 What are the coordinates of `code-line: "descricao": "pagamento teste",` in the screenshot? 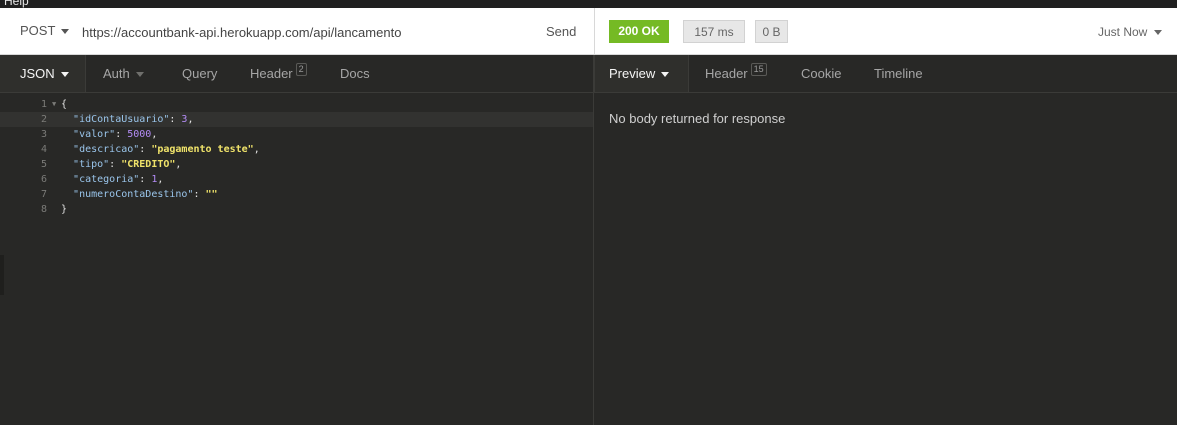 It's located at (166, 149).